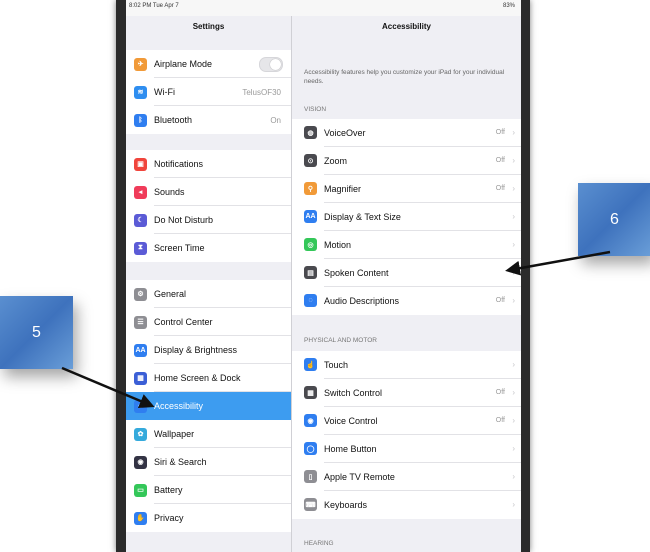 The height and width of the screenshot is (552, 650). I want to click on display-icon: AA, so click(140, 350).